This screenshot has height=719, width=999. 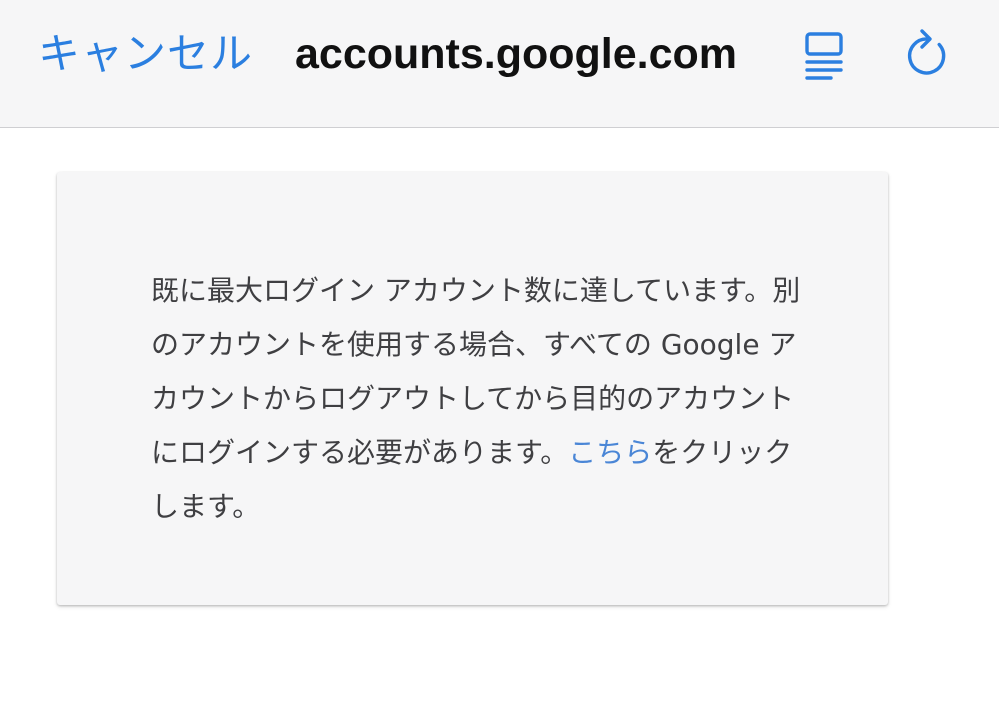 I want to click on click-here-link: こちら, so click(x=610, y=452).